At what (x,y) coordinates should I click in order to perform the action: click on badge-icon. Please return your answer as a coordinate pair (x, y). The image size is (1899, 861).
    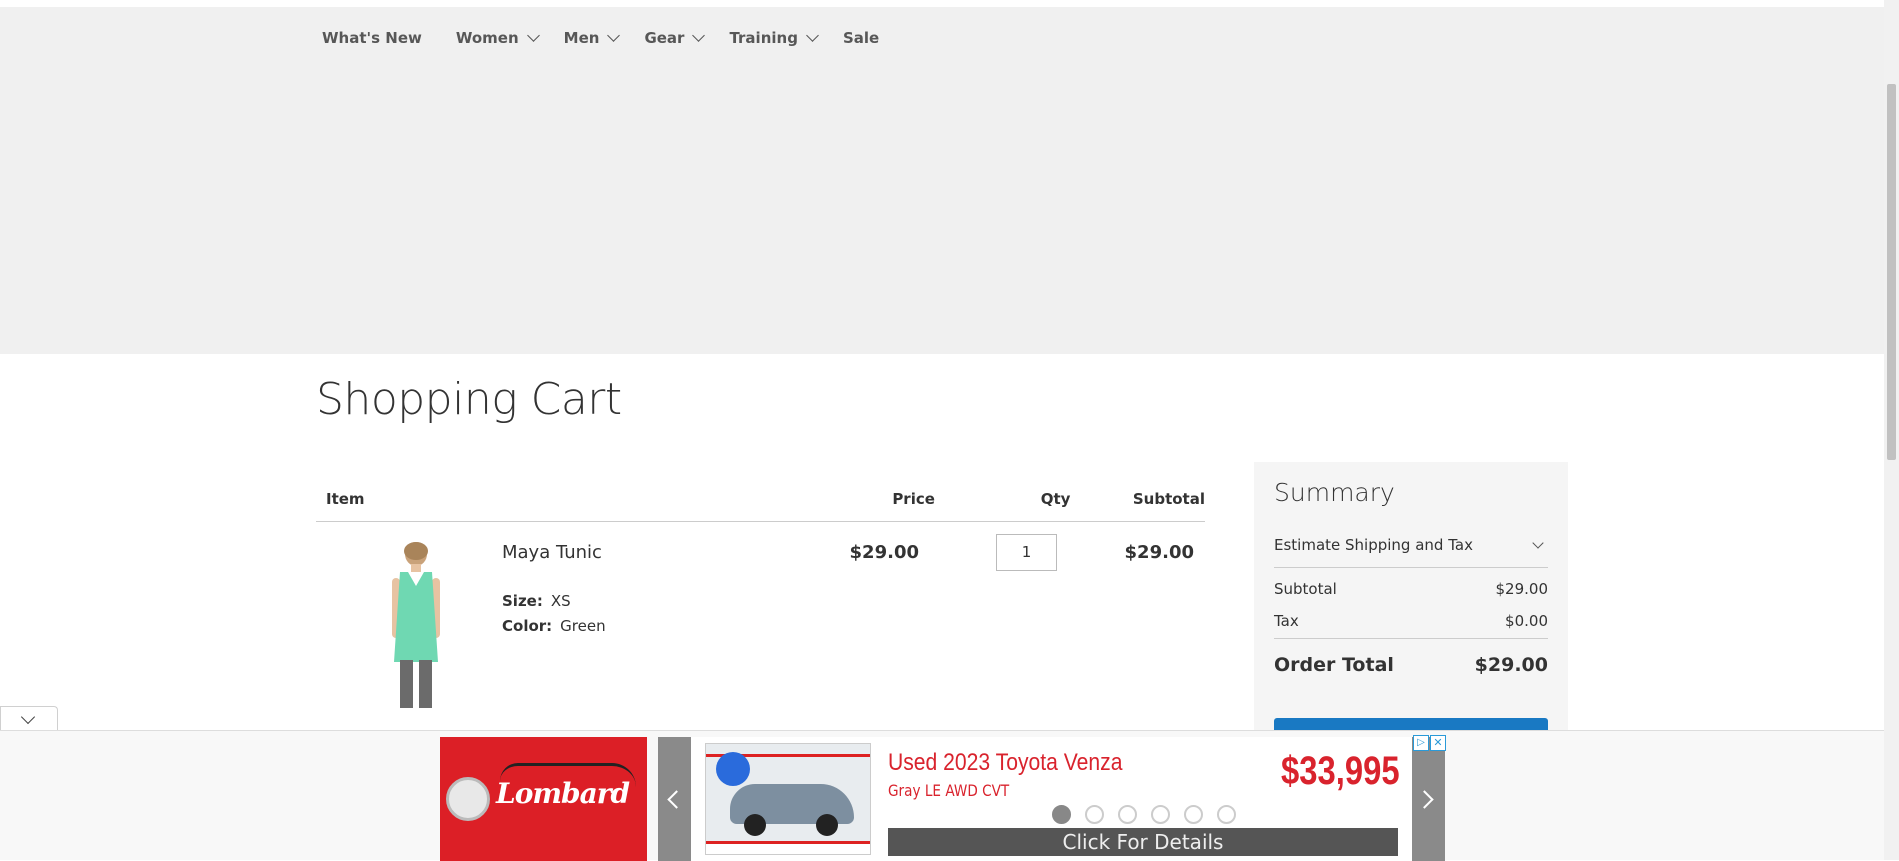
    Looking at the image, I should click on (733, 769).